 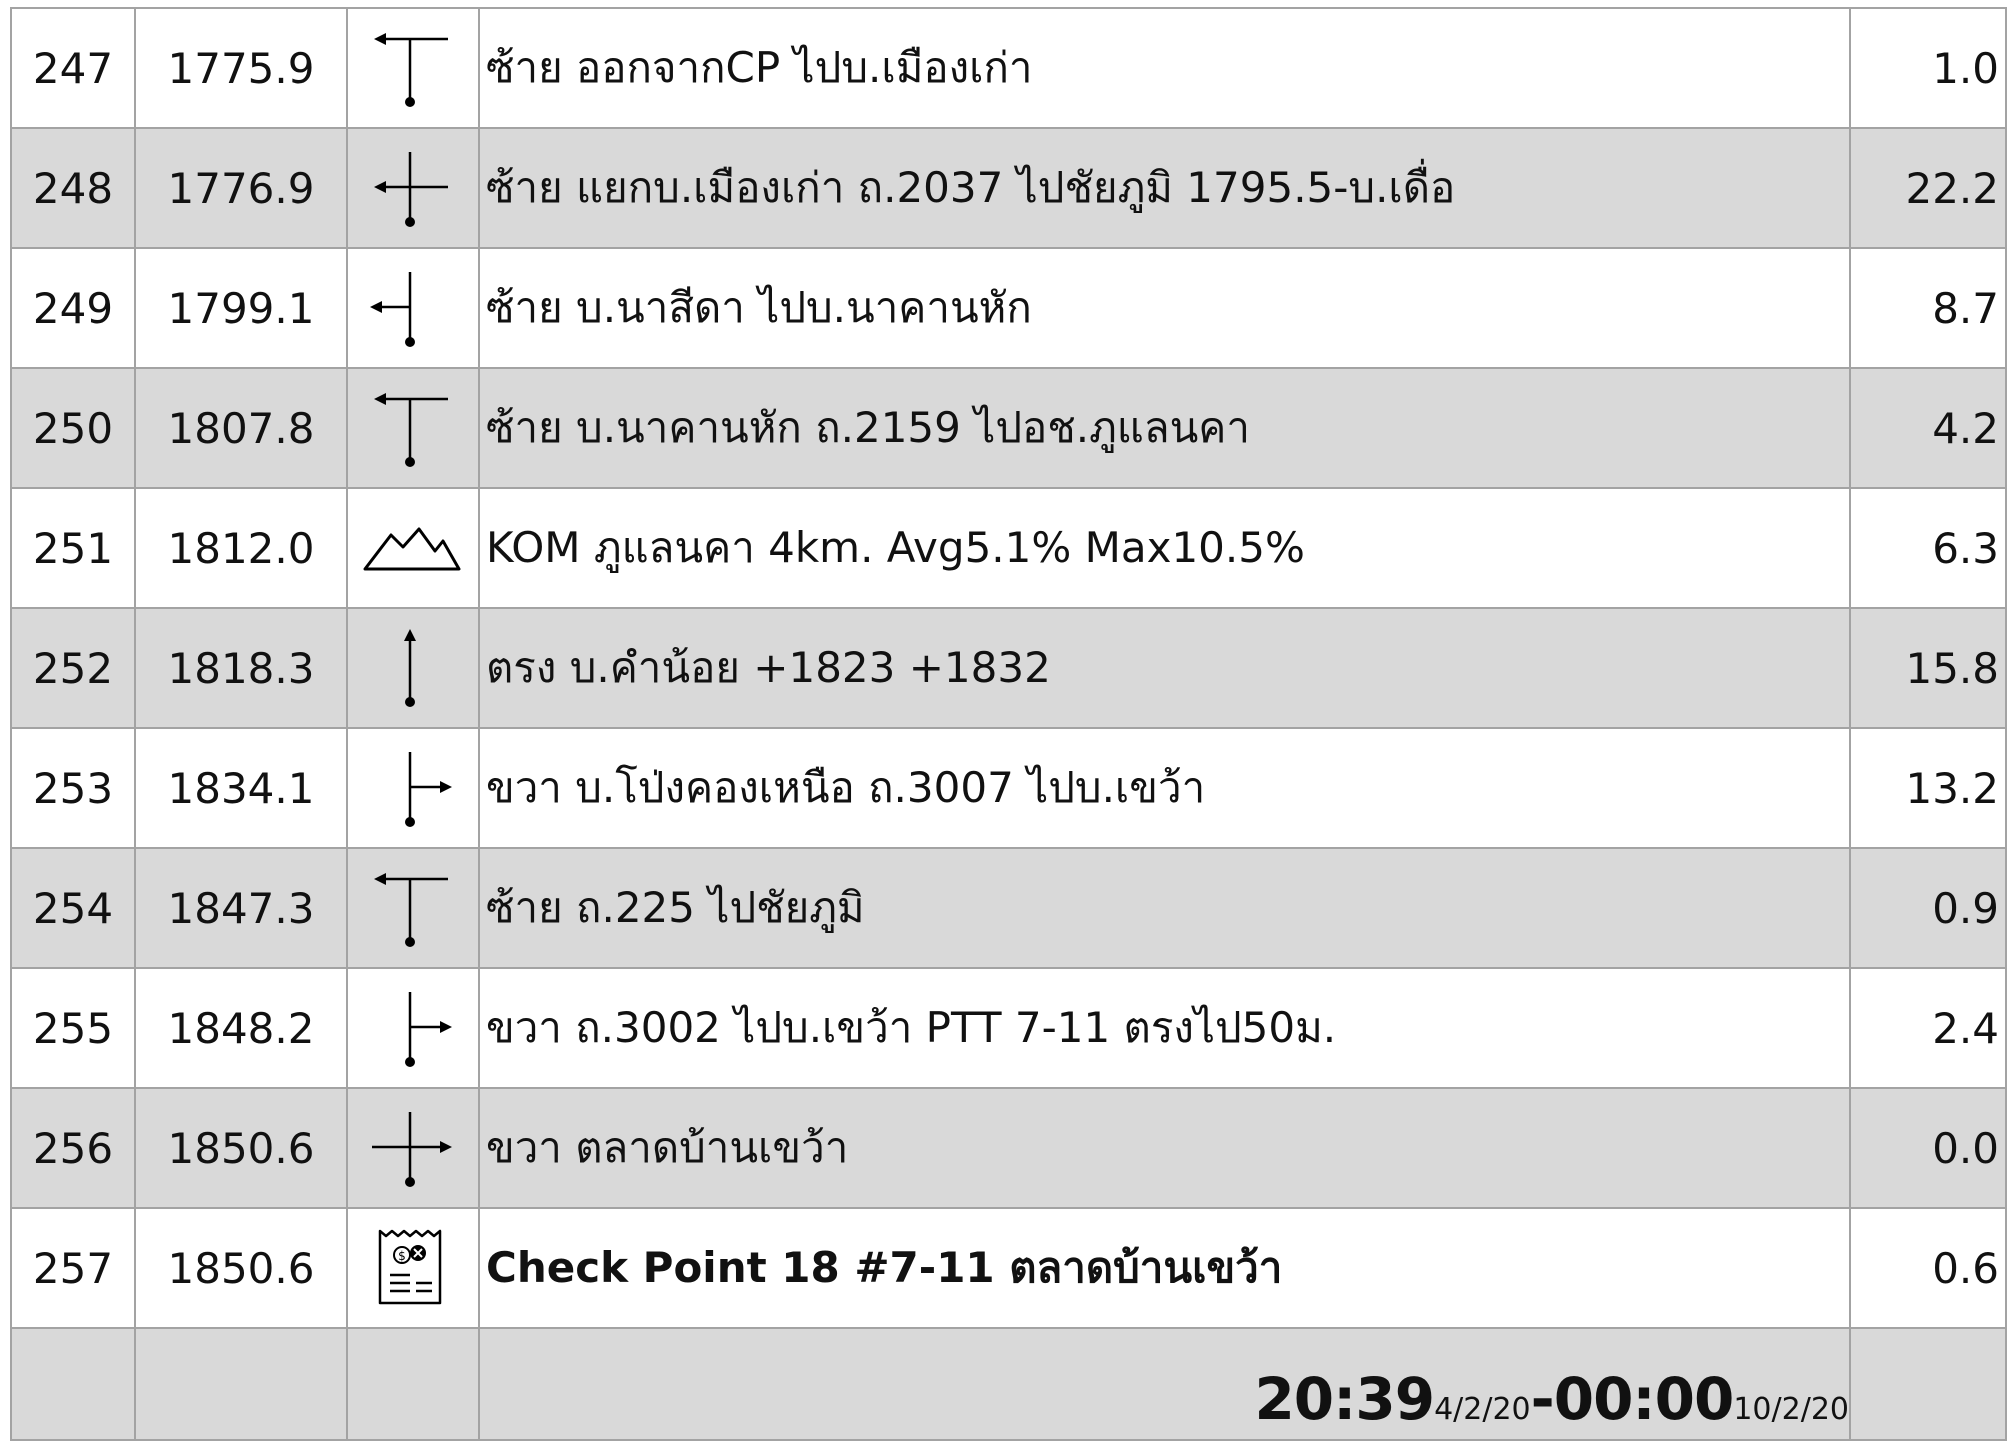 What do you see at coordinates (1644, 1399) in the screenshot?
I see `close-time: 00:00` at bounding box center [1644, 1399].